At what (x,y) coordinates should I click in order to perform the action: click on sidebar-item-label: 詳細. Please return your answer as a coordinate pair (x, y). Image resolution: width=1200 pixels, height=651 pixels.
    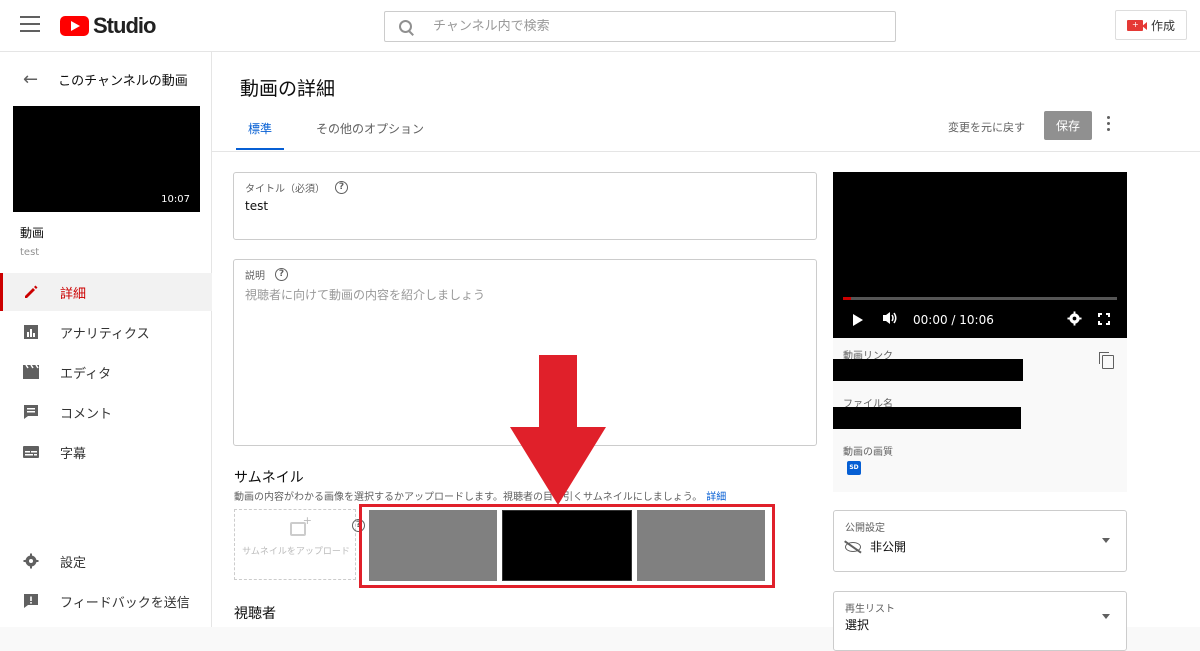
    Looking at the image, I should click on (73, 294).